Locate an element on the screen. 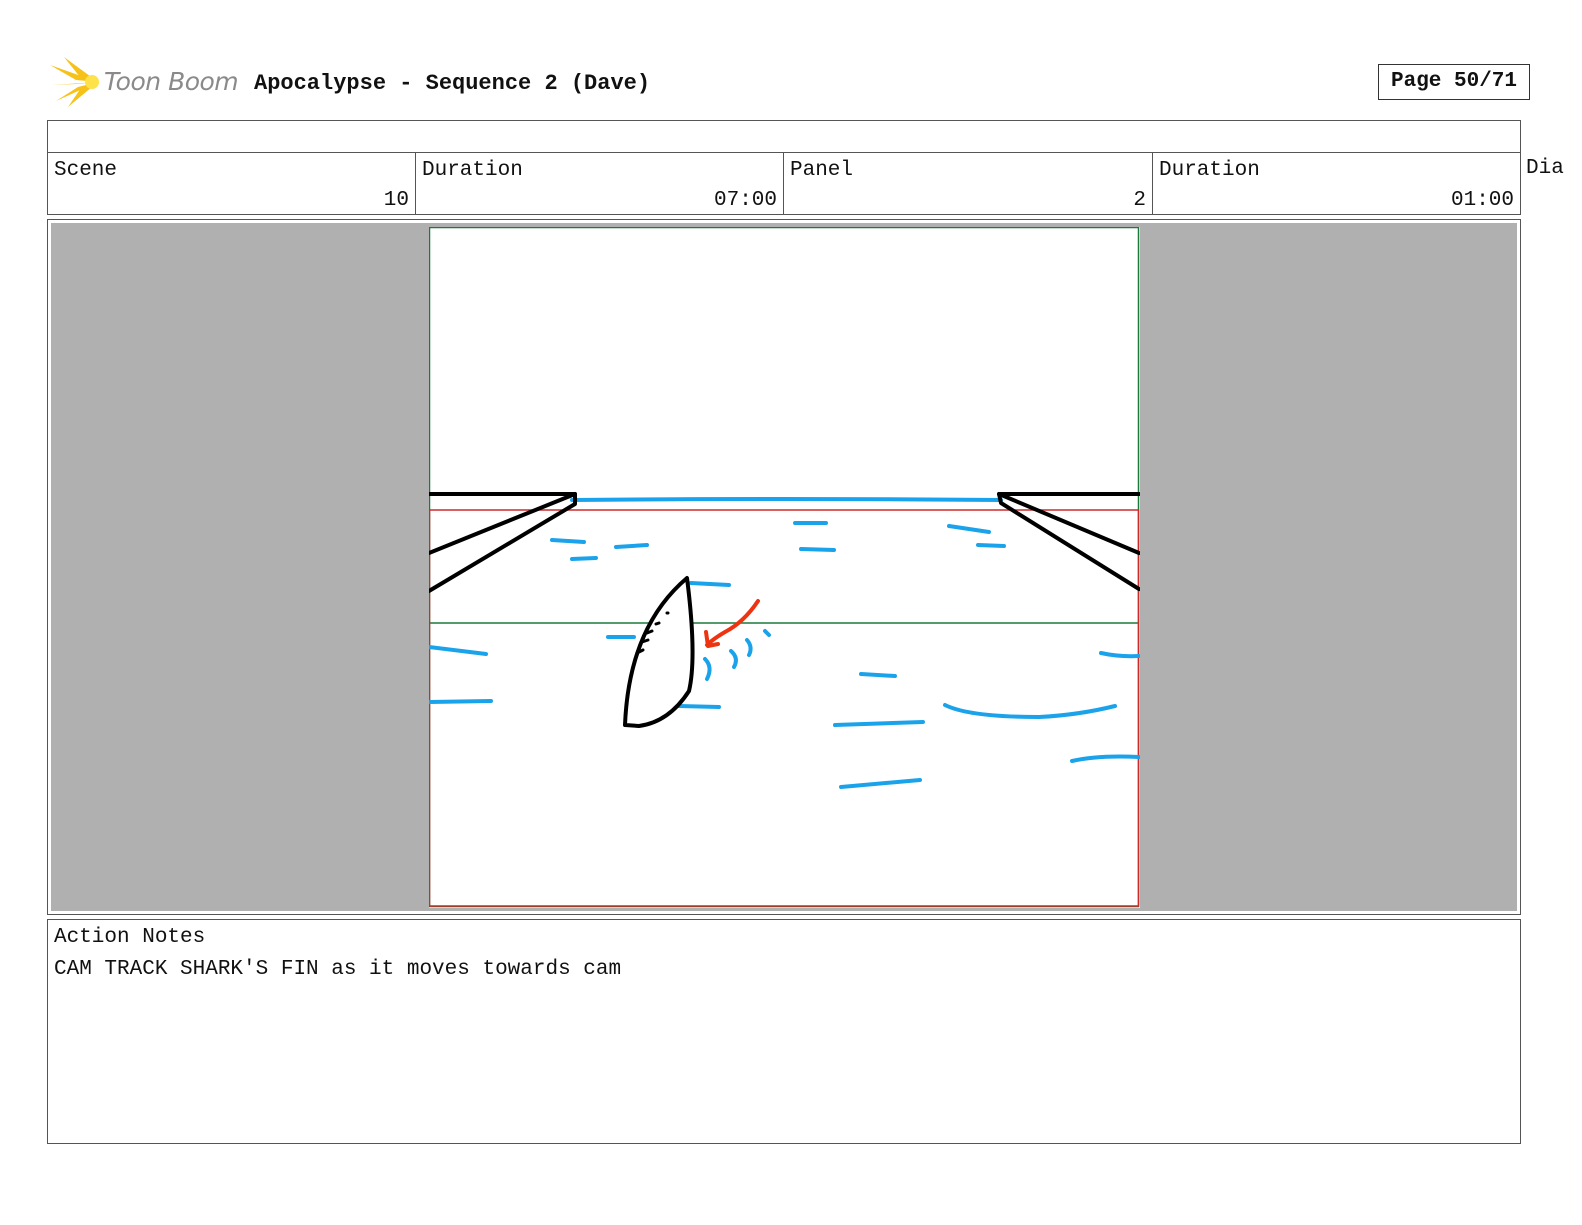  horizon-line is located at coordinates (786, 499).